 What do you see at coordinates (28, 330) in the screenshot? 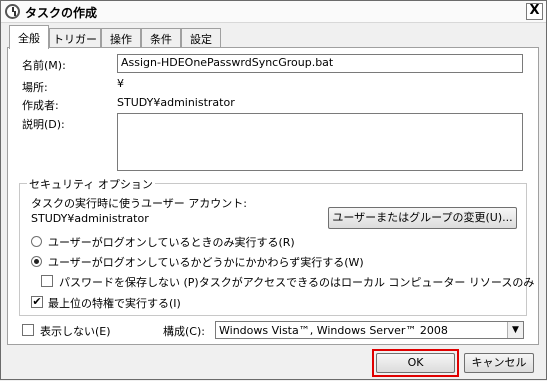
I see `hidden-checkbox` at bounding box center [28, 330].